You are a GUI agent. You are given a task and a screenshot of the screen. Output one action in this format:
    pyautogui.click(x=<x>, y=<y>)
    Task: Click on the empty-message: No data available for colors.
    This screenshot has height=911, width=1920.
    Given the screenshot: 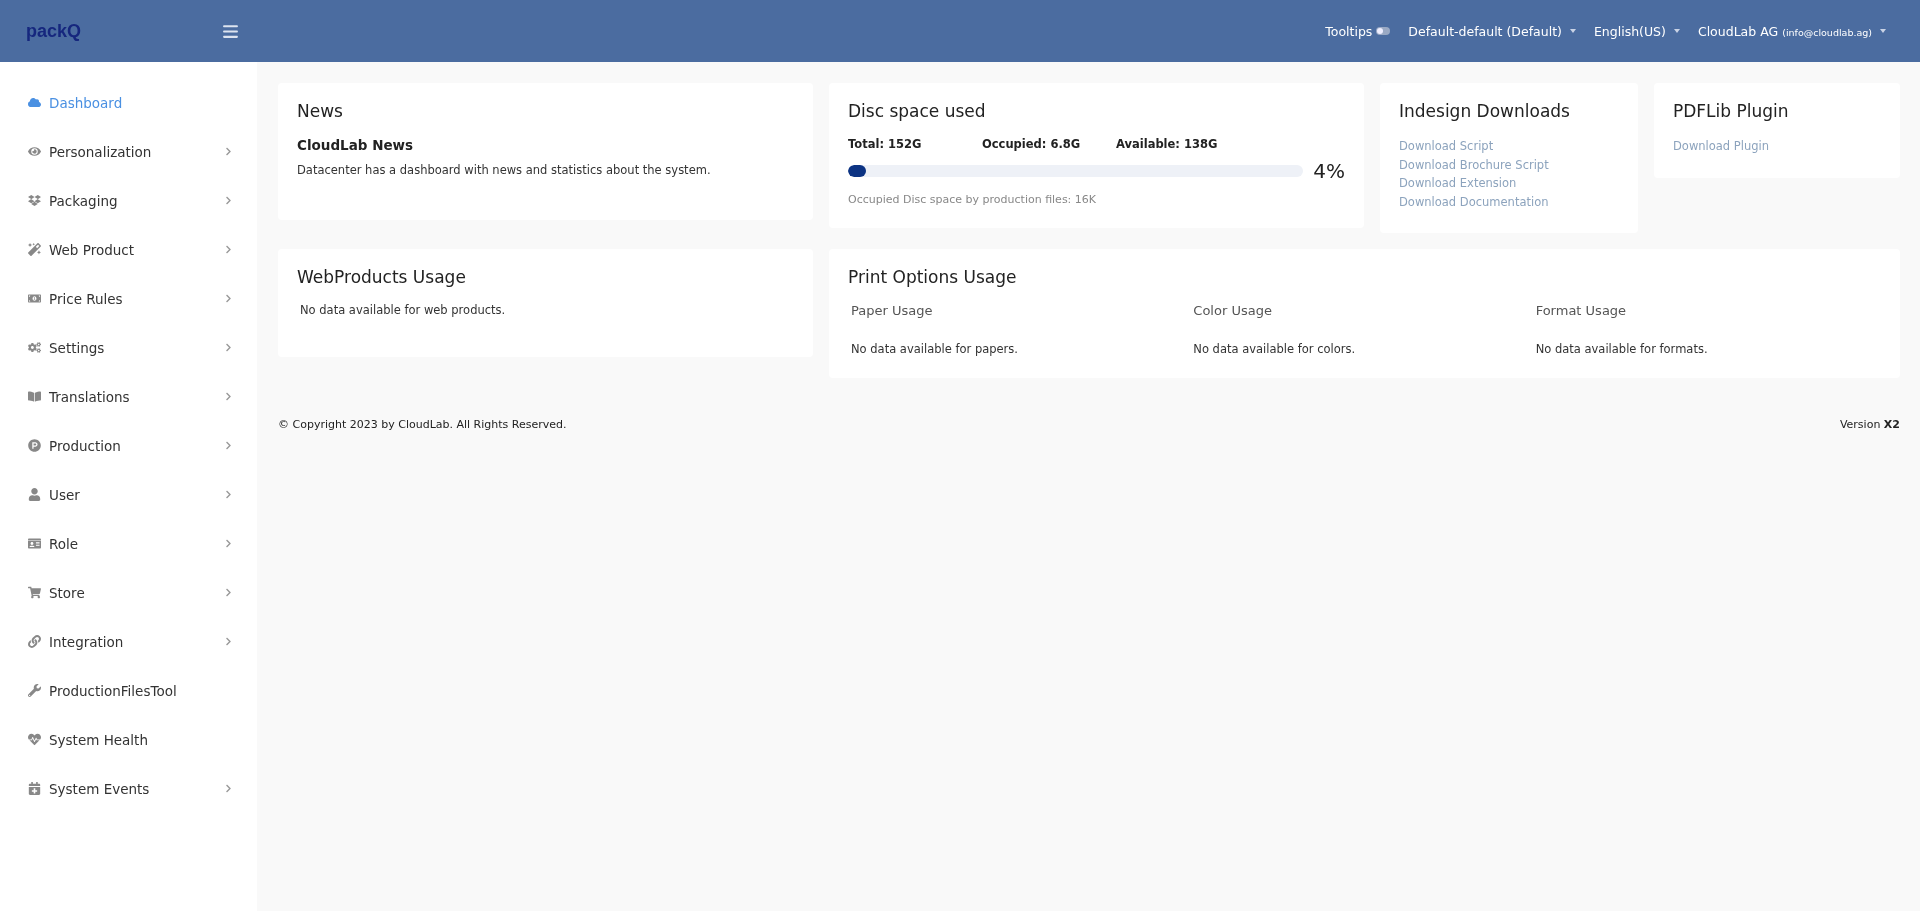 What is the action you would take?
    pyautogui.click(x=1275, y=349)
    